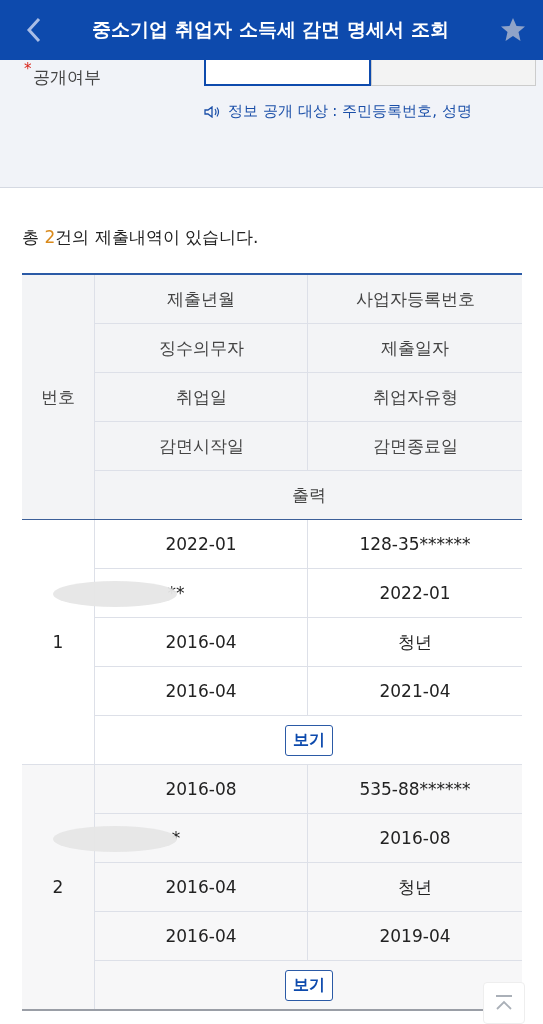 The width and height of the screenshot is (543, 1024). I want to click on column-header: 출력, so click(308, 495).